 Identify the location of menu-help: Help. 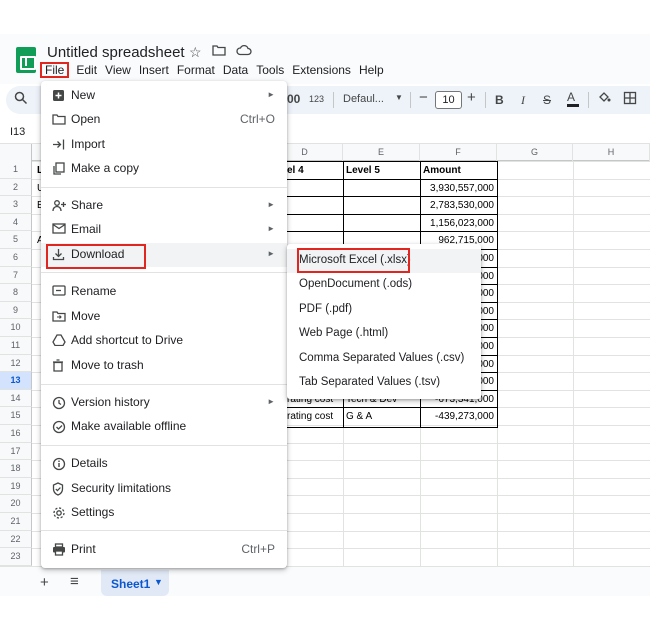
(371, 70).